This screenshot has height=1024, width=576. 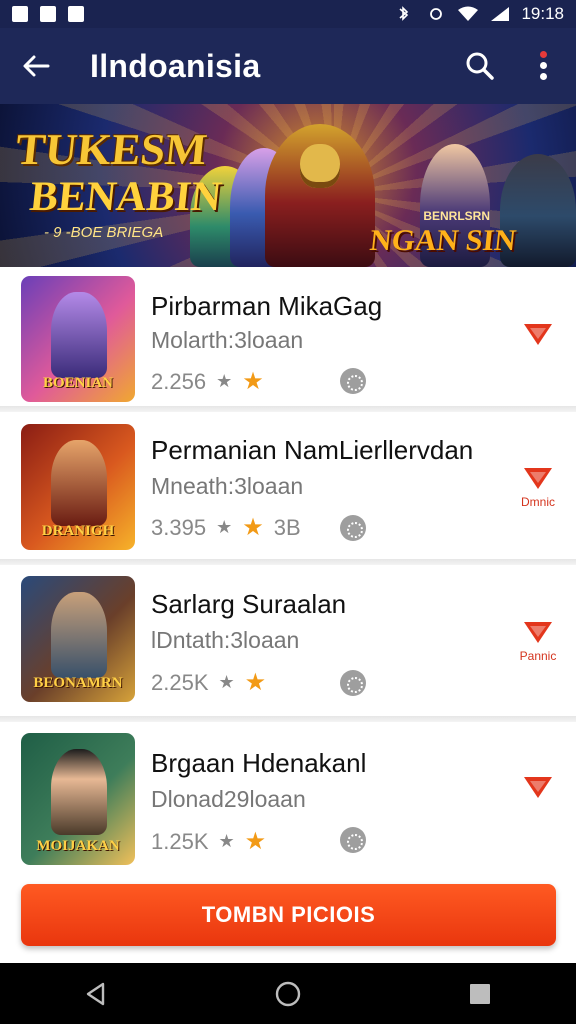 I want to click on kebab-menu-icon, so click(x=544, y=66).